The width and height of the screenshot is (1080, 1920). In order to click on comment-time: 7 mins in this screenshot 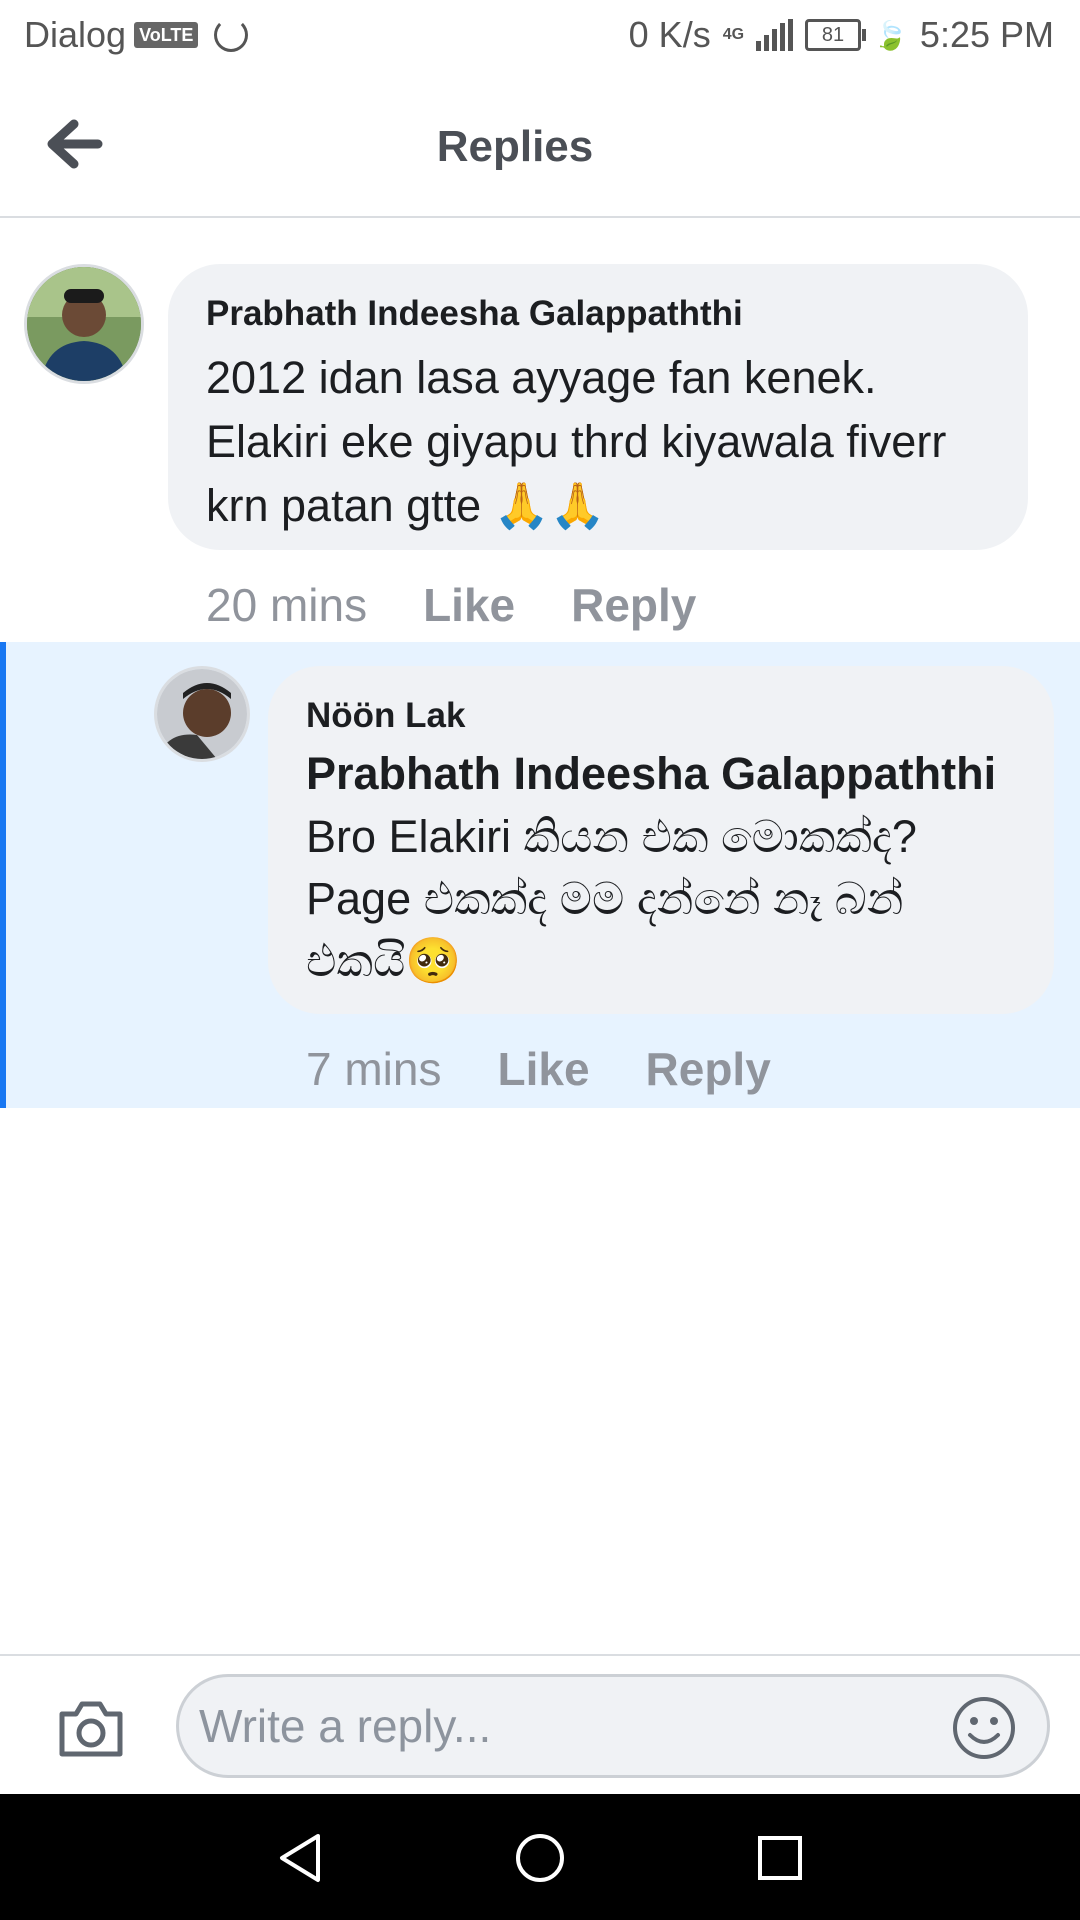, I will do `click(374, 1069)`.